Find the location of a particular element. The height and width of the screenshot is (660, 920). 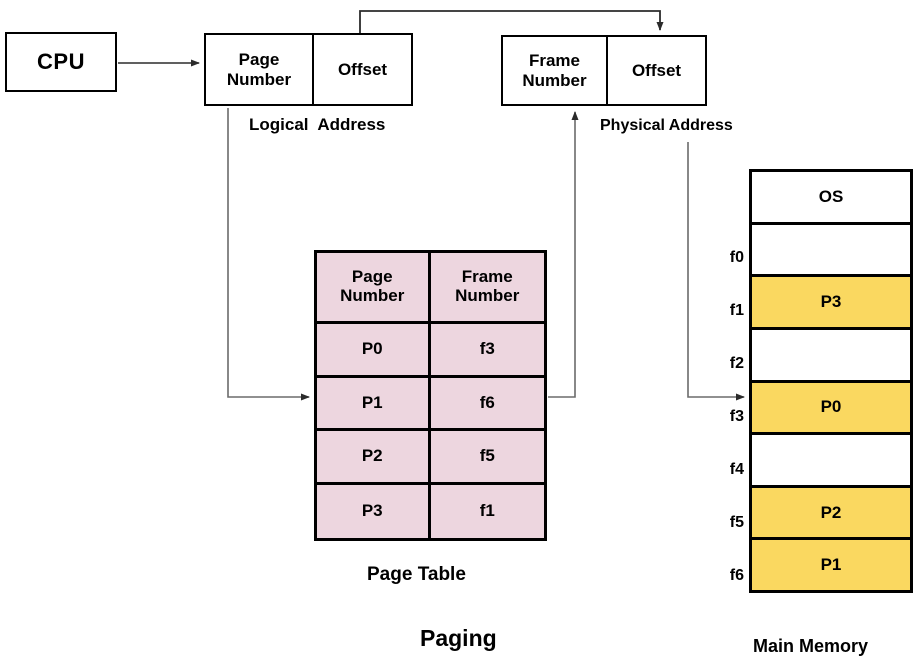

frame-label-f3: f3 is located at coordinates (736, 416).